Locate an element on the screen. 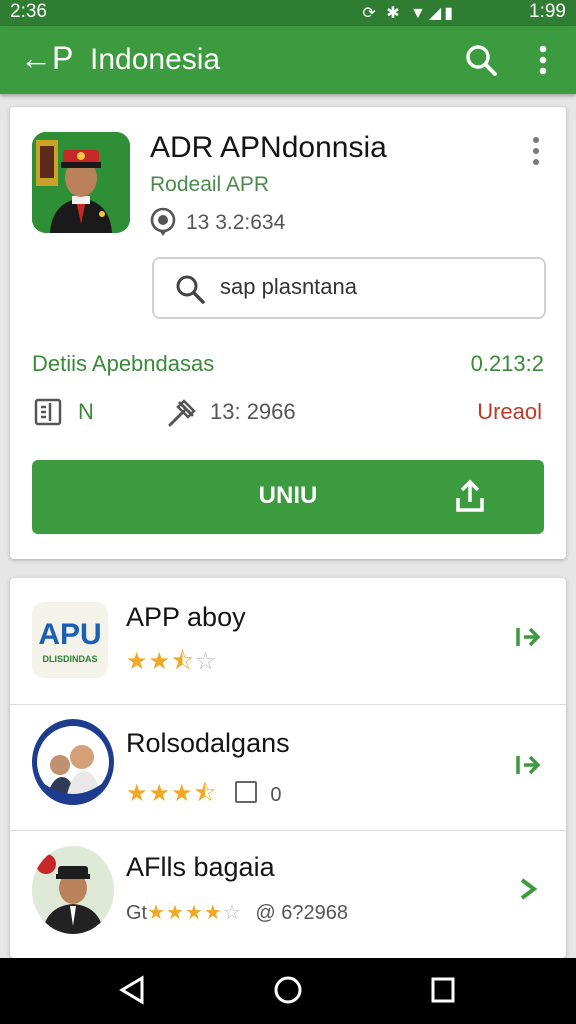 The width and height of the screenshot is (576, 1024). details-value: 0.213:2 is located at coordinates (507, 363).